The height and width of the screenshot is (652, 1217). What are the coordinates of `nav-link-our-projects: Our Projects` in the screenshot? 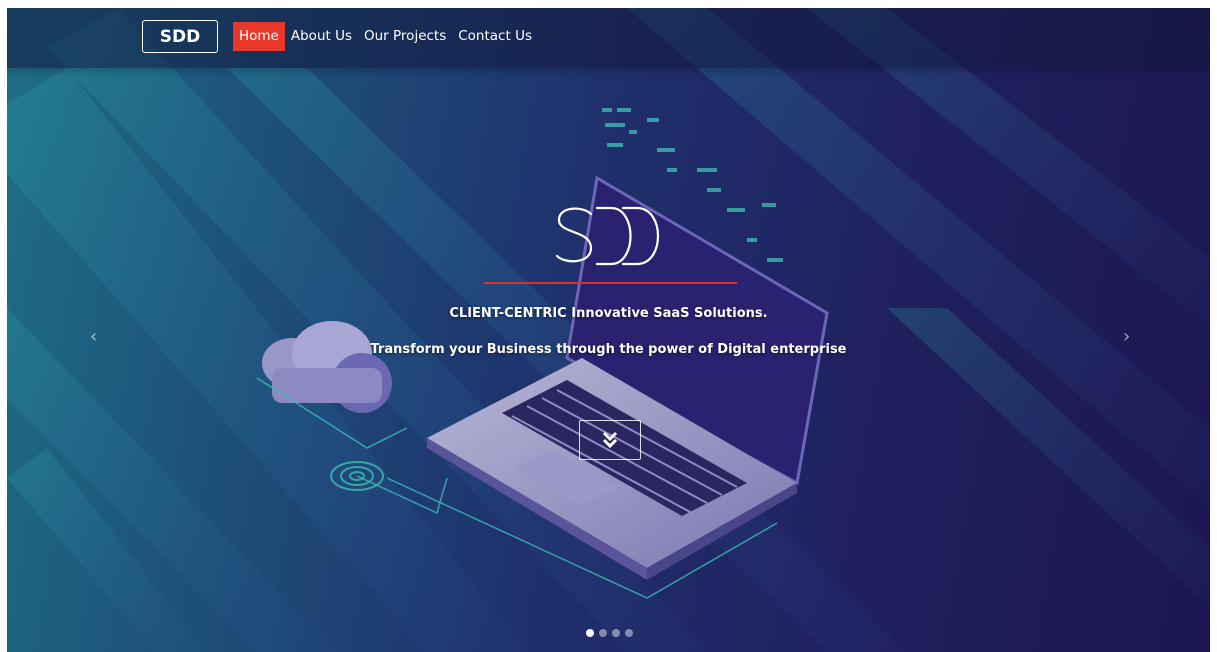 It's located at (405, 36).